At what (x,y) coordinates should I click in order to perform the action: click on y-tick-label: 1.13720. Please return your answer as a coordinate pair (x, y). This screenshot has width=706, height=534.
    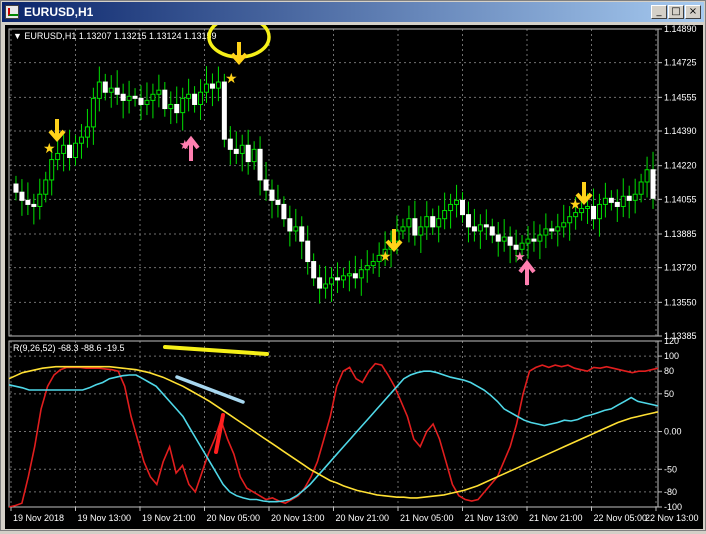
    Looking at the image, I should click on (680, 268).